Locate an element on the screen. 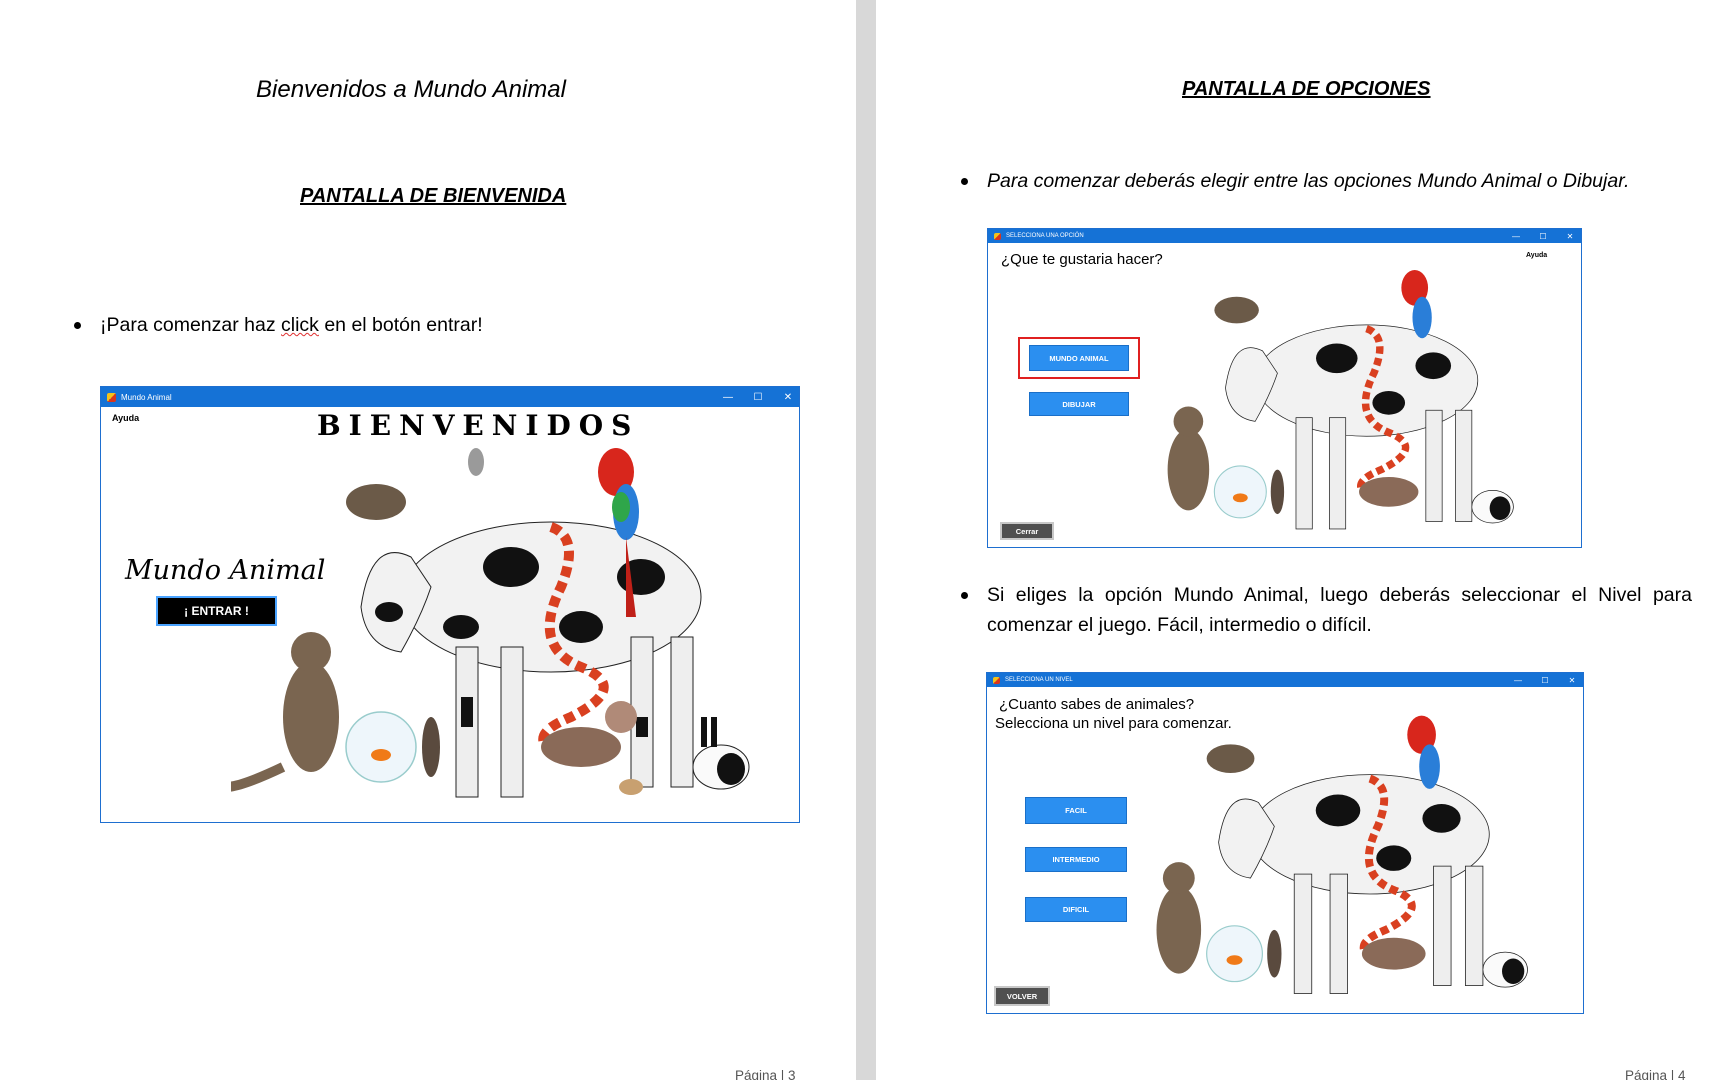 This screenshot has width=1715, height=1080. rabbit-shape is located at coordinates (721, 753).